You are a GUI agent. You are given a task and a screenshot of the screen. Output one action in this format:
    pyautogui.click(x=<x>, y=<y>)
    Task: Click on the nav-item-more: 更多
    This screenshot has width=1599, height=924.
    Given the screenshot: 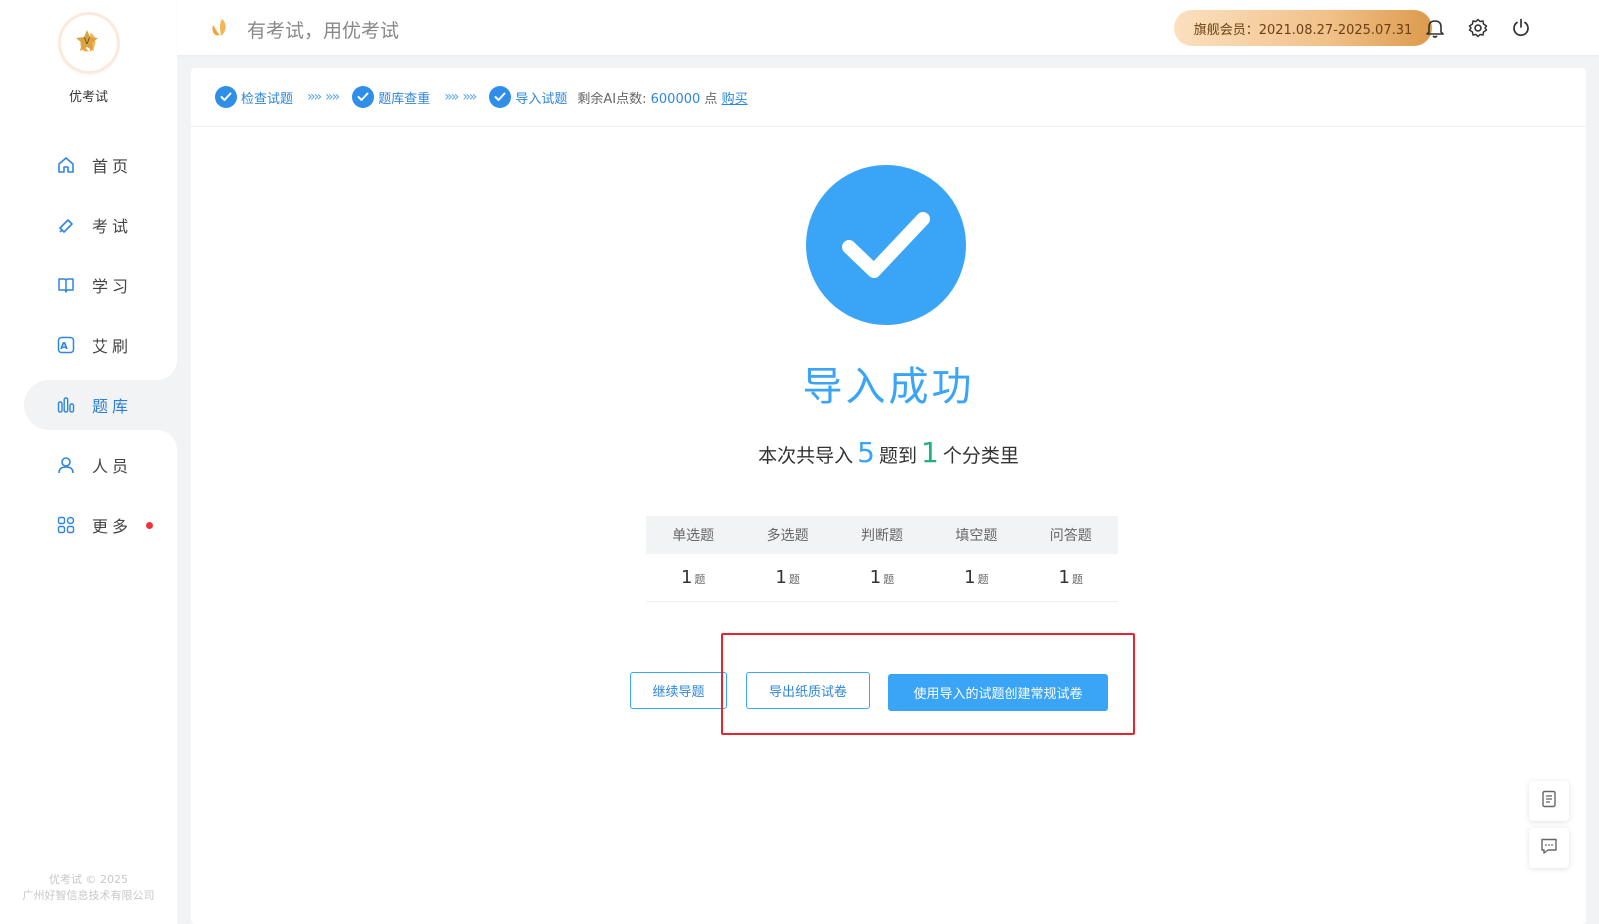 What is the action you would take?
    pyautogui.click(x=88, y=525)
    